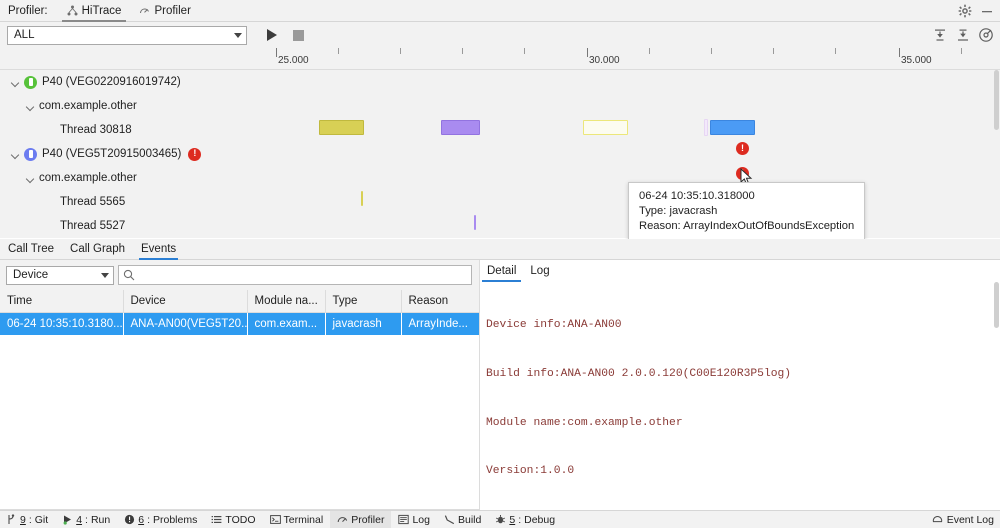  I want to click on statusbar-item-git: 9: Git, so click(27, 519).